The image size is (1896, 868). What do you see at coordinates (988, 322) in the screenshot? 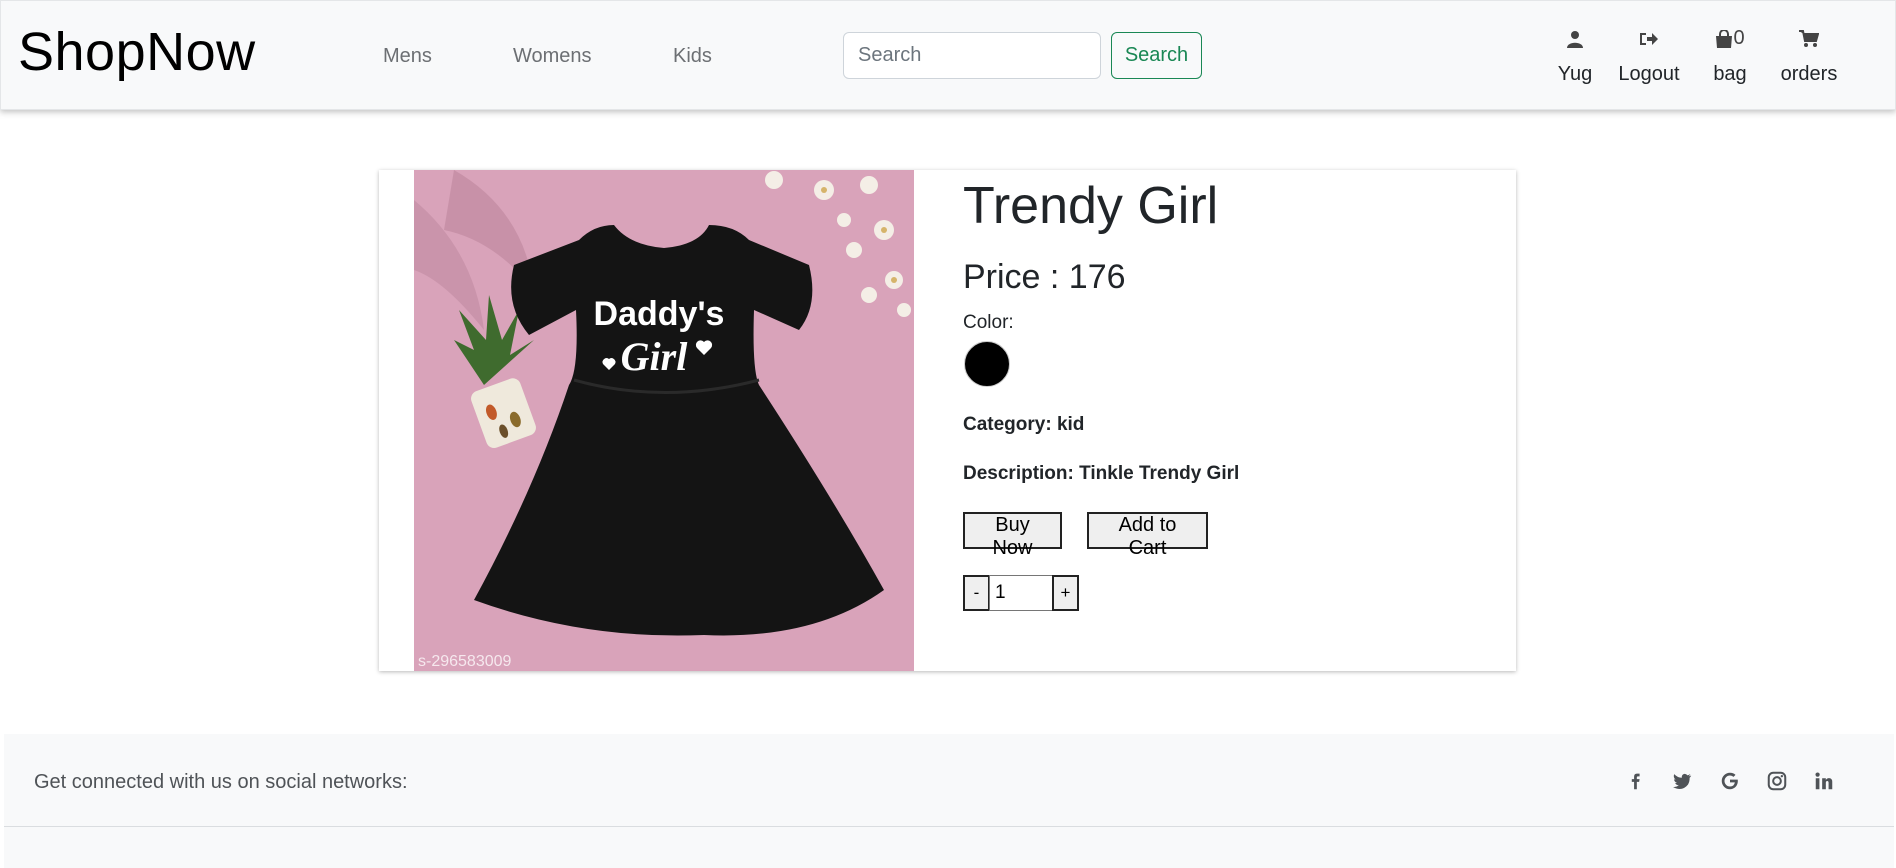
I see `color-label: Color:` at bounding box center [988, 322].